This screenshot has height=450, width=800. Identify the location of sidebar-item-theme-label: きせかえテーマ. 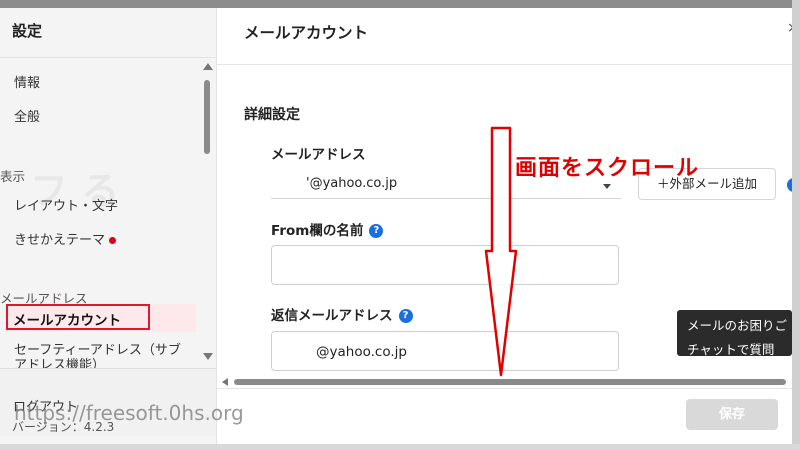
(60, 240).